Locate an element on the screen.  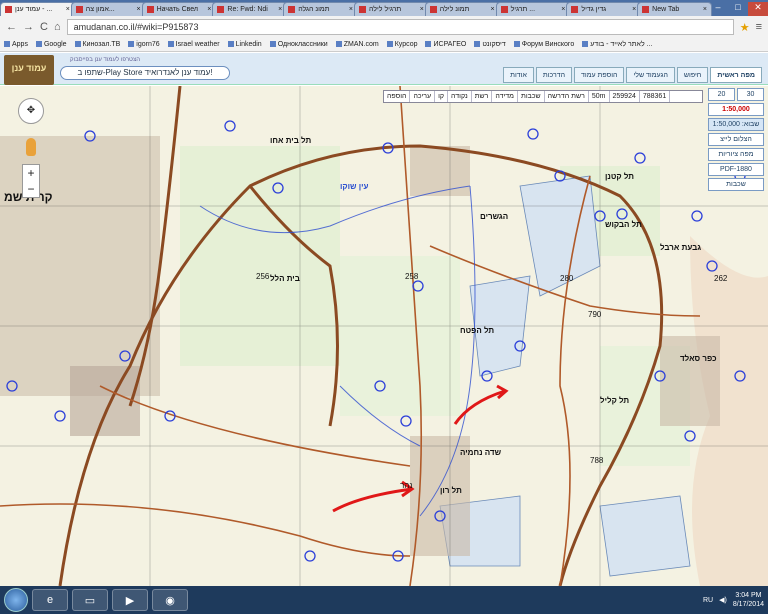
map-label: 790 is located at coordinates (595, 314).